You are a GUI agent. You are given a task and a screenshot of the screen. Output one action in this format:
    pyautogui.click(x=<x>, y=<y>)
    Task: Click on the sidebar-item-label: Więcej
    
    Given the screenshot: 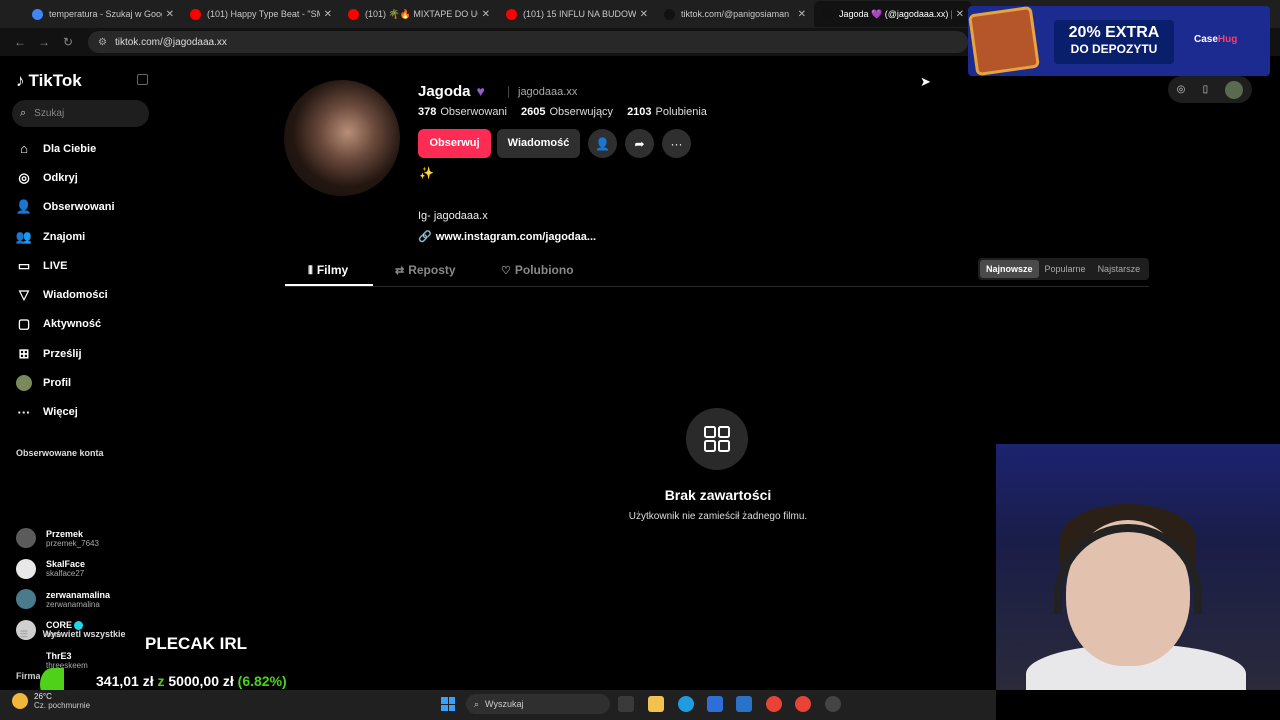 What is the action you would take?
    pyautogui.click(x=60, y=412)
    